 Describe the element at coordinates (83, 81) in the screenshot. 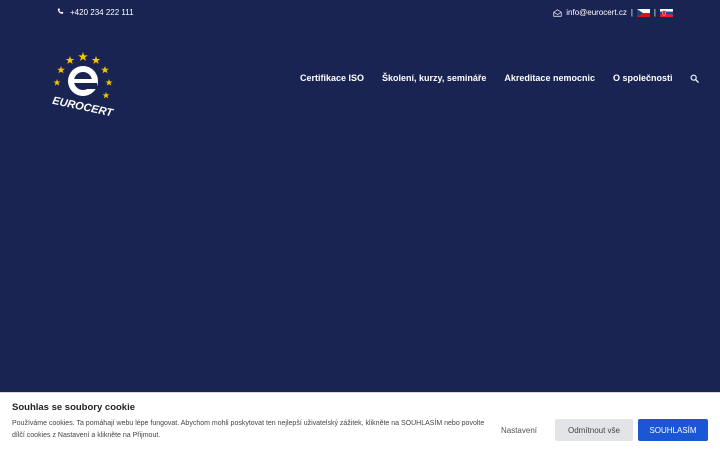

I see `letter-e-icon` at that location.